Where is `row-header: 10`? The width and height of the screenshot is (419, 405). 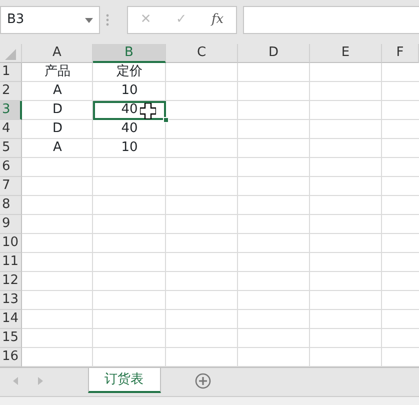
row-header: 10 is located at coordinates (11, 243).